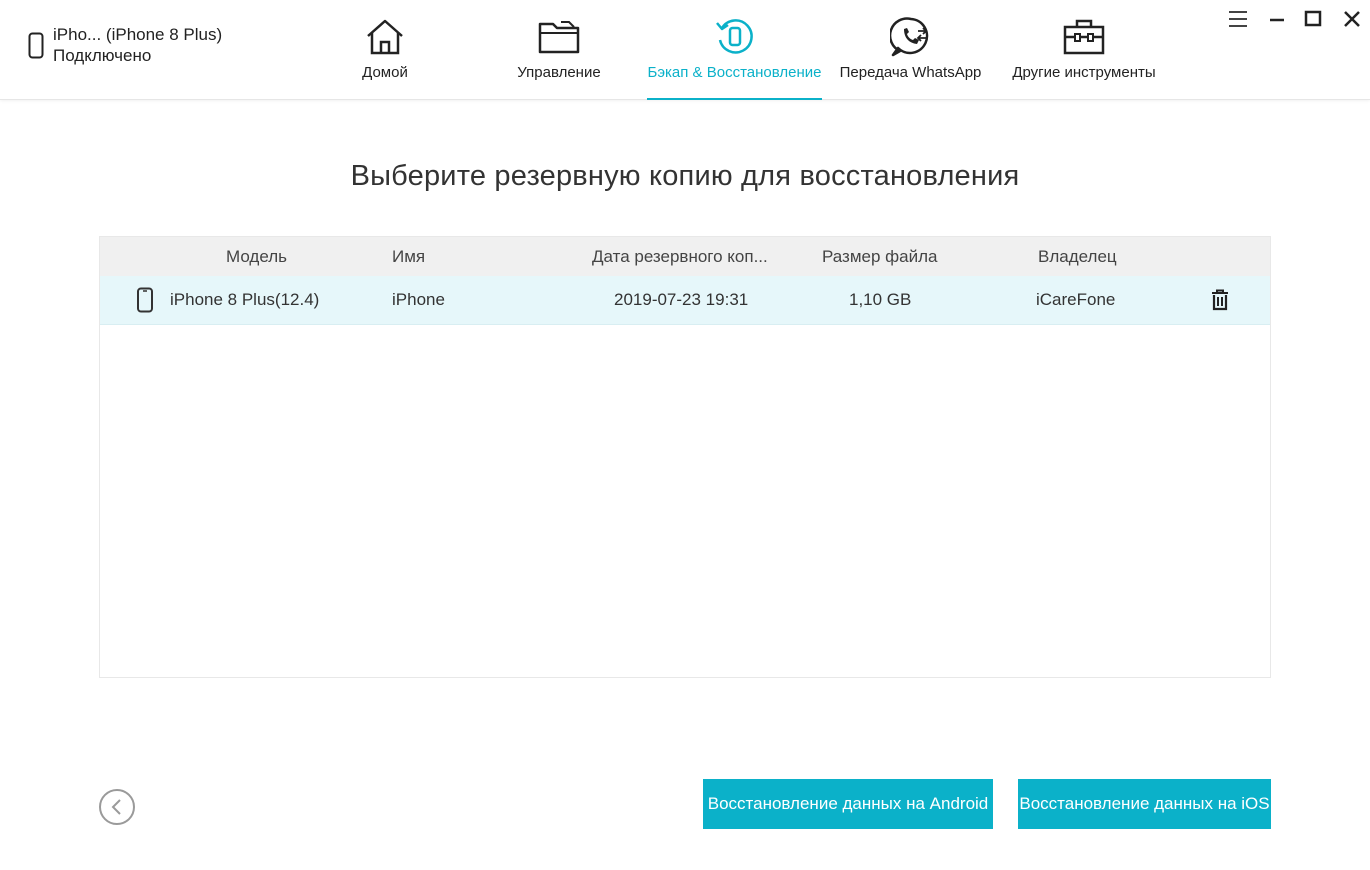 This screenshot has height=870, width=1370. I want to click on cell-owner: iCareFone, so click(1076, 299).